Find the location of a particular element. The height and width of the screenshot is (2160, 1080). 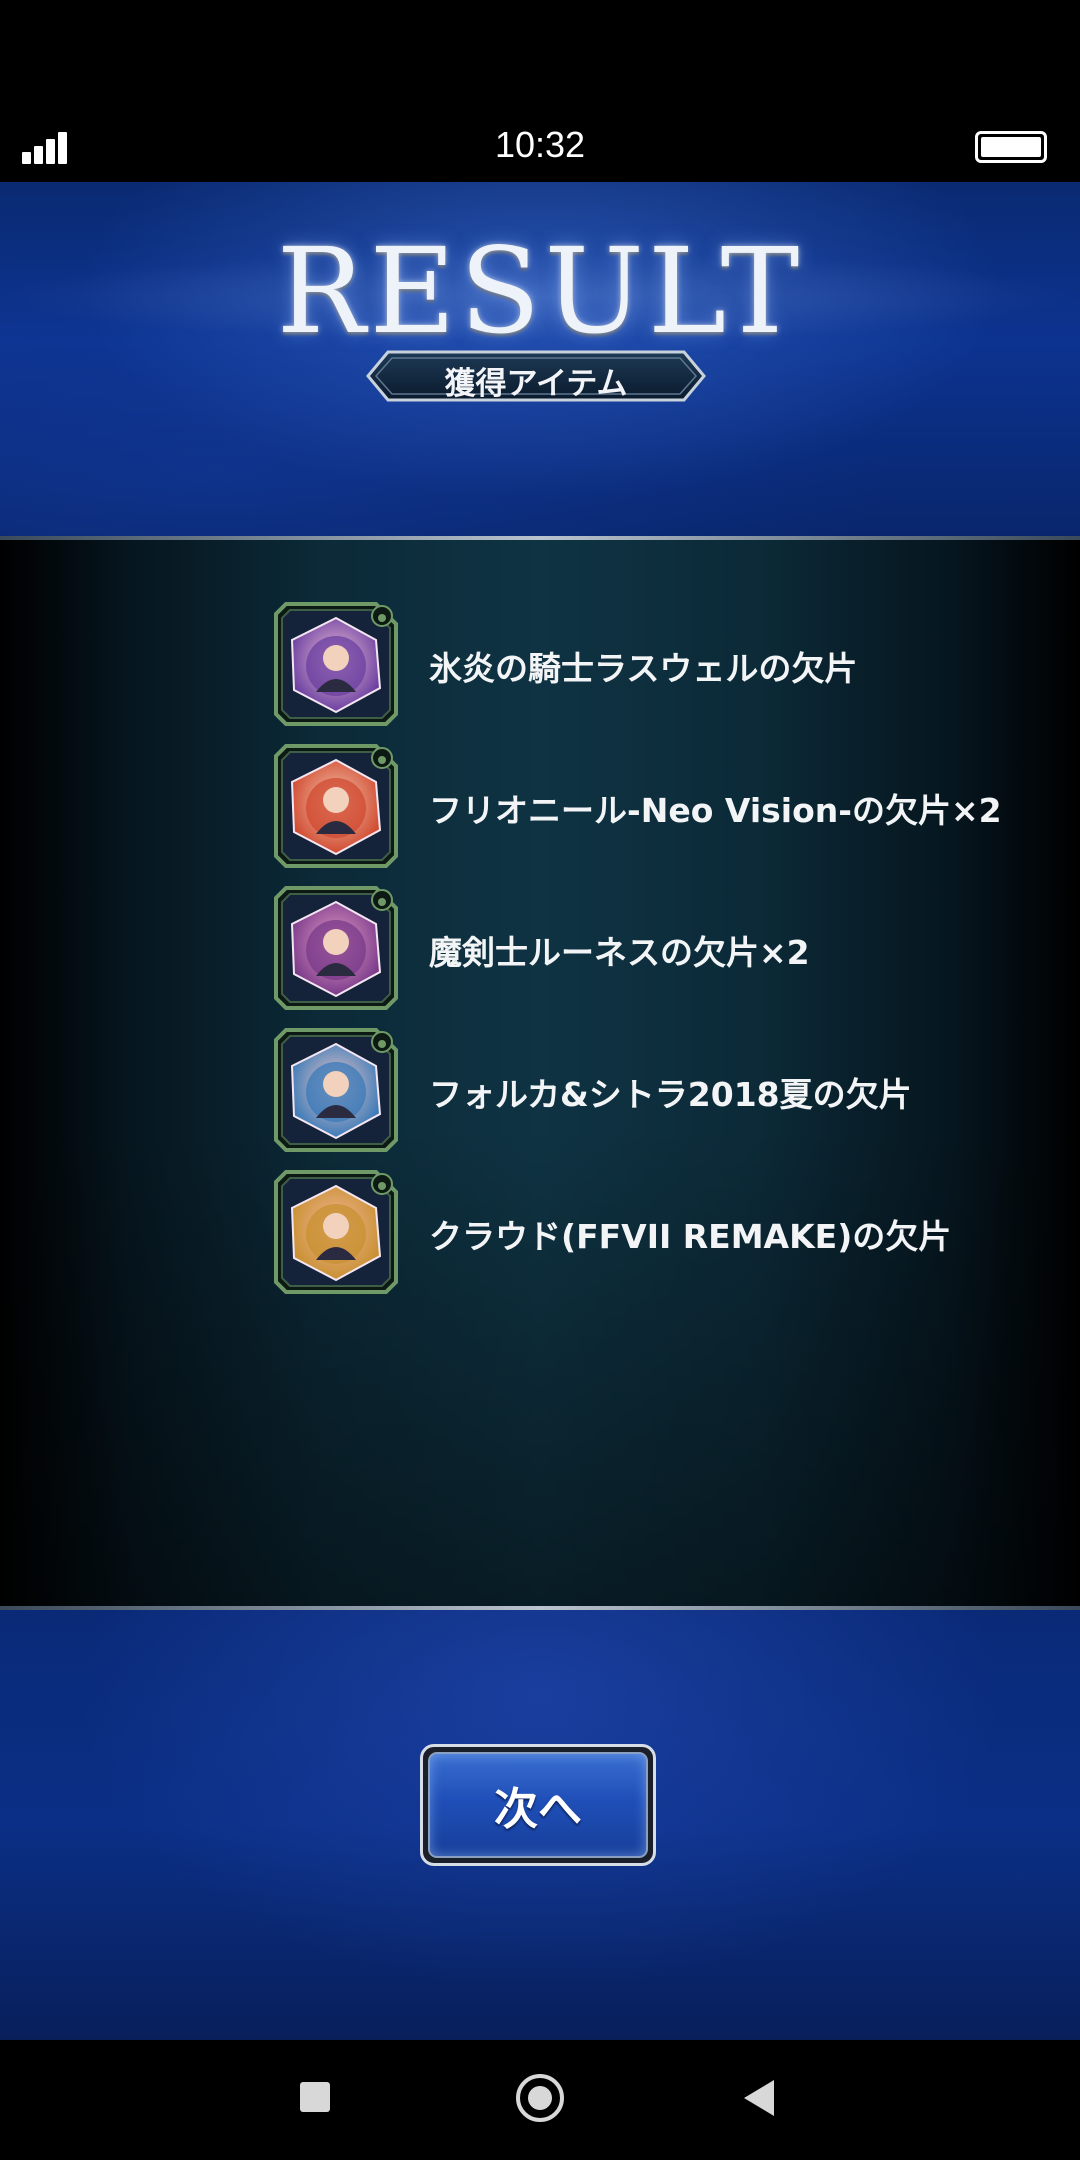

list-item: クラウド(FFVII REMAKE)の欠片 is located at coordinates (662, 1232).